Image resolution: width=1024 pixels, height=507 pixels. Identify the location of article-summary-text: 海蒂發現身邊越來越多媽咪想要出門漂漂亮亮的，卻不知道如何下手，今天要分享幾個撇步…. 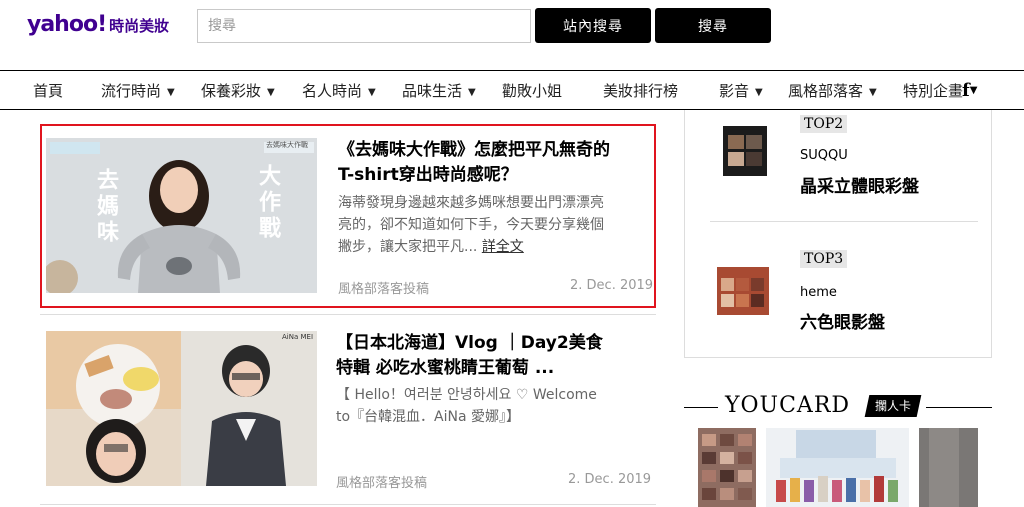
(471, 225).